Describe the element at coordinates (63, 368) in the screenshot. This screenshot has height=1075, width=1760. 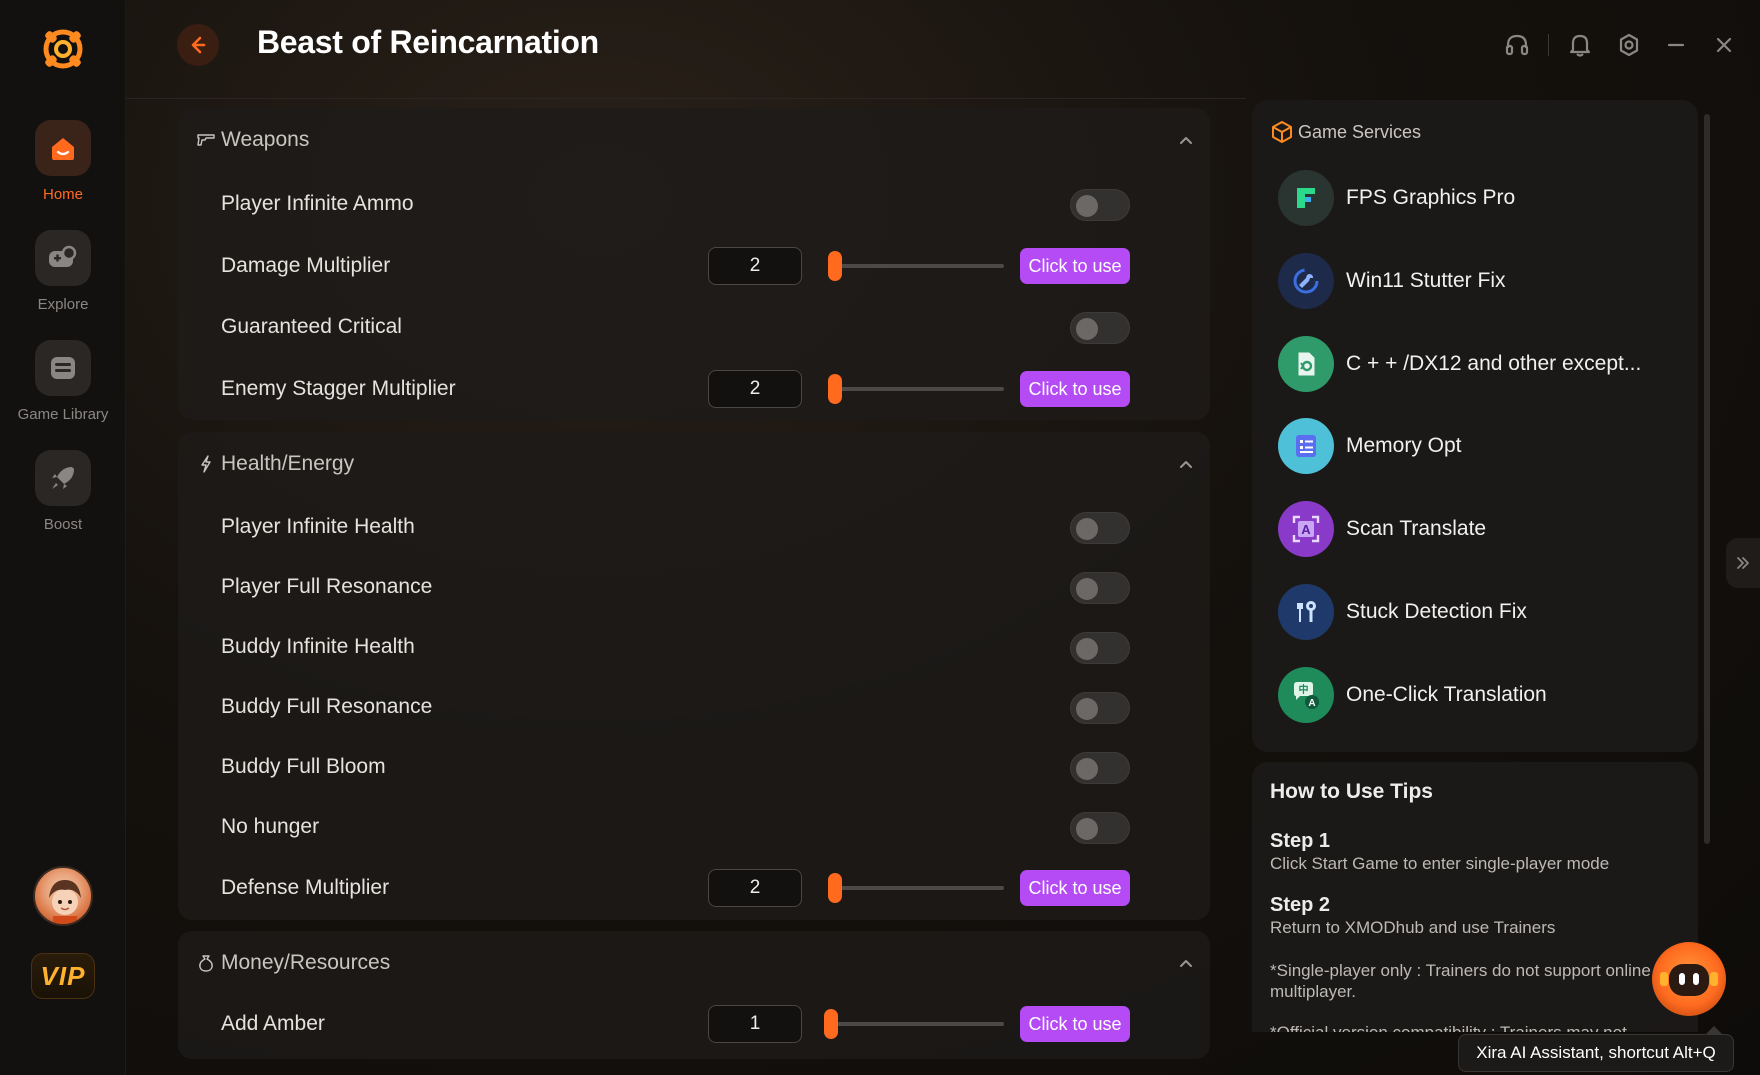
I see `library-icon` at that location.